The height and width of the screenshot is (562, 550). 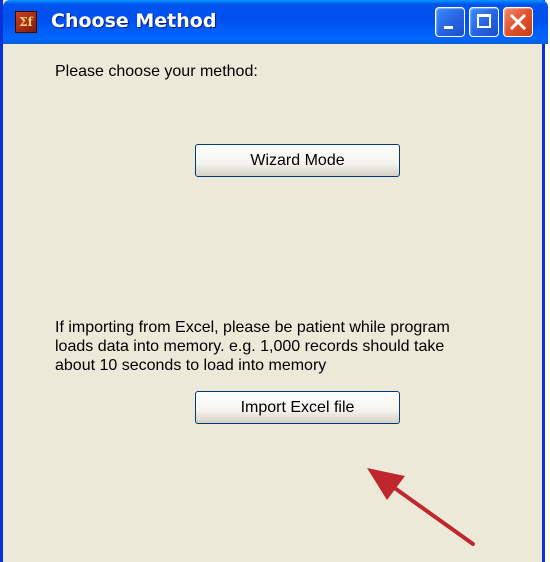 What do you see at coordinates (297, 160) in the screenshot?
I see `wizard-mode-button: Wizard Mode` at bounding box center [297, 160].